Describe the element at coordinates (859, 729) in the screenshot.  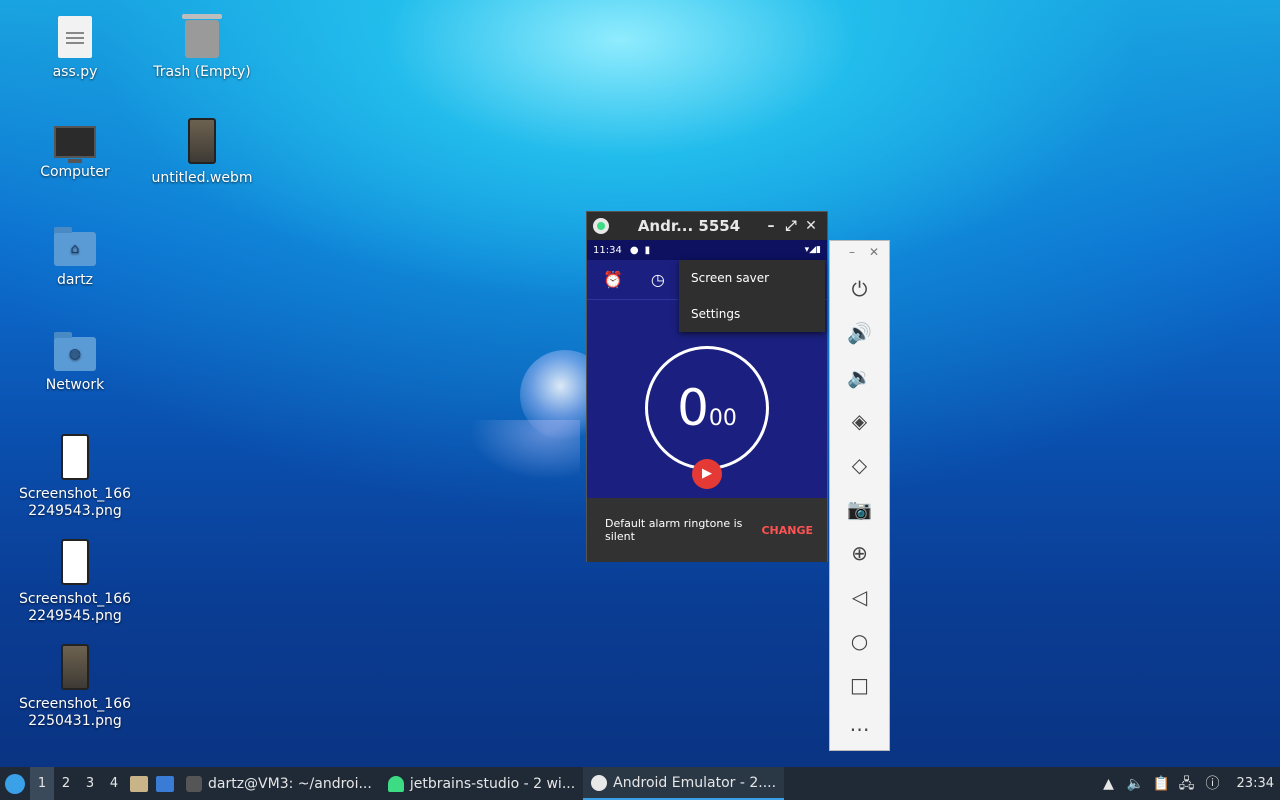
I see `more-icon: ⋯` at that location.